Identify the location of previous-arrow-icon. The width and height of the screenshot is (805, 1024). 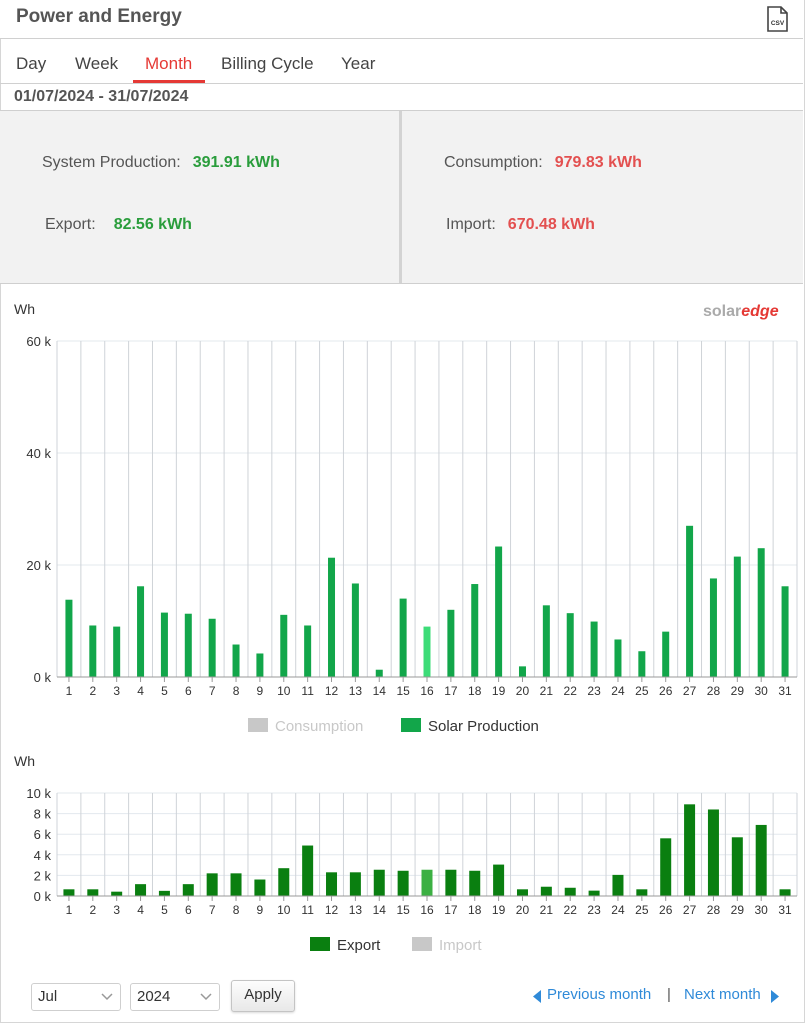
(537, 996).